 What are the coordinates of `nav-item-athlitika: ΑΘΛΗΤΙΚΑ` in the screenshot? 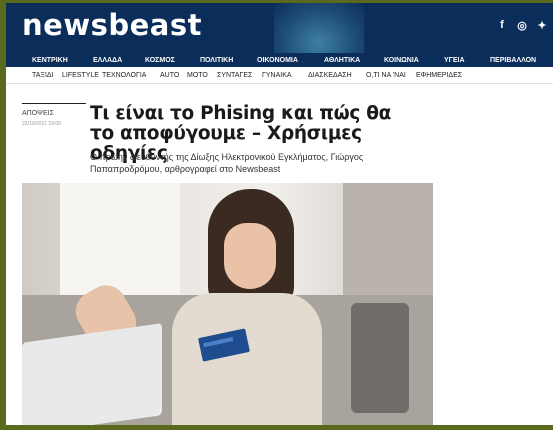 It's located at (354, 60).